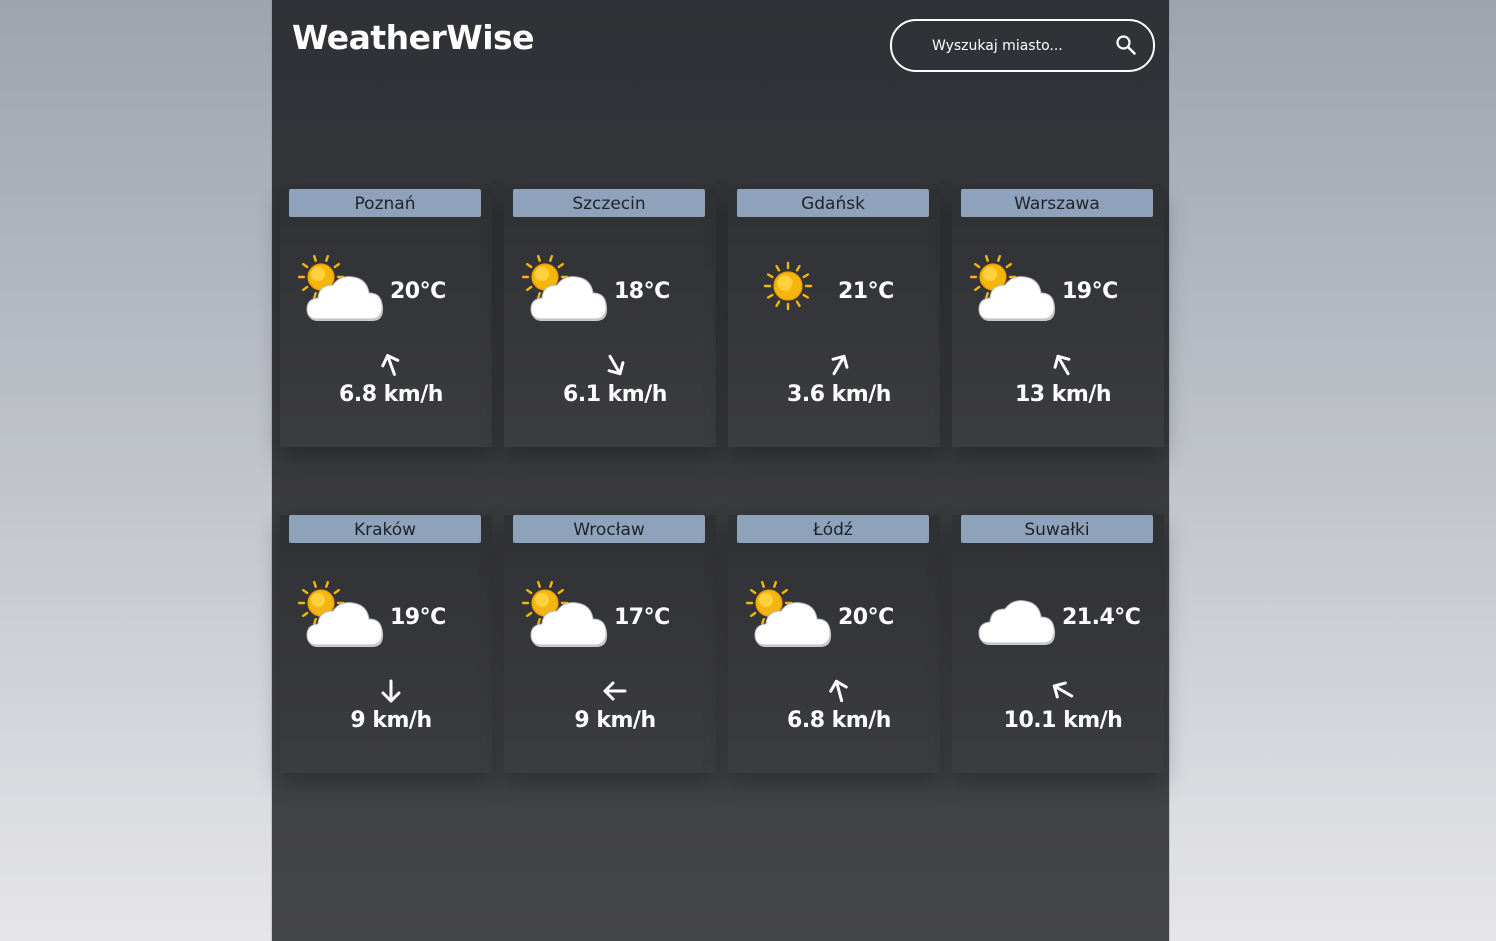 This screenshot has height=941, width=1496. I want to click on city-name: Warszawa, so click(1057, 203).